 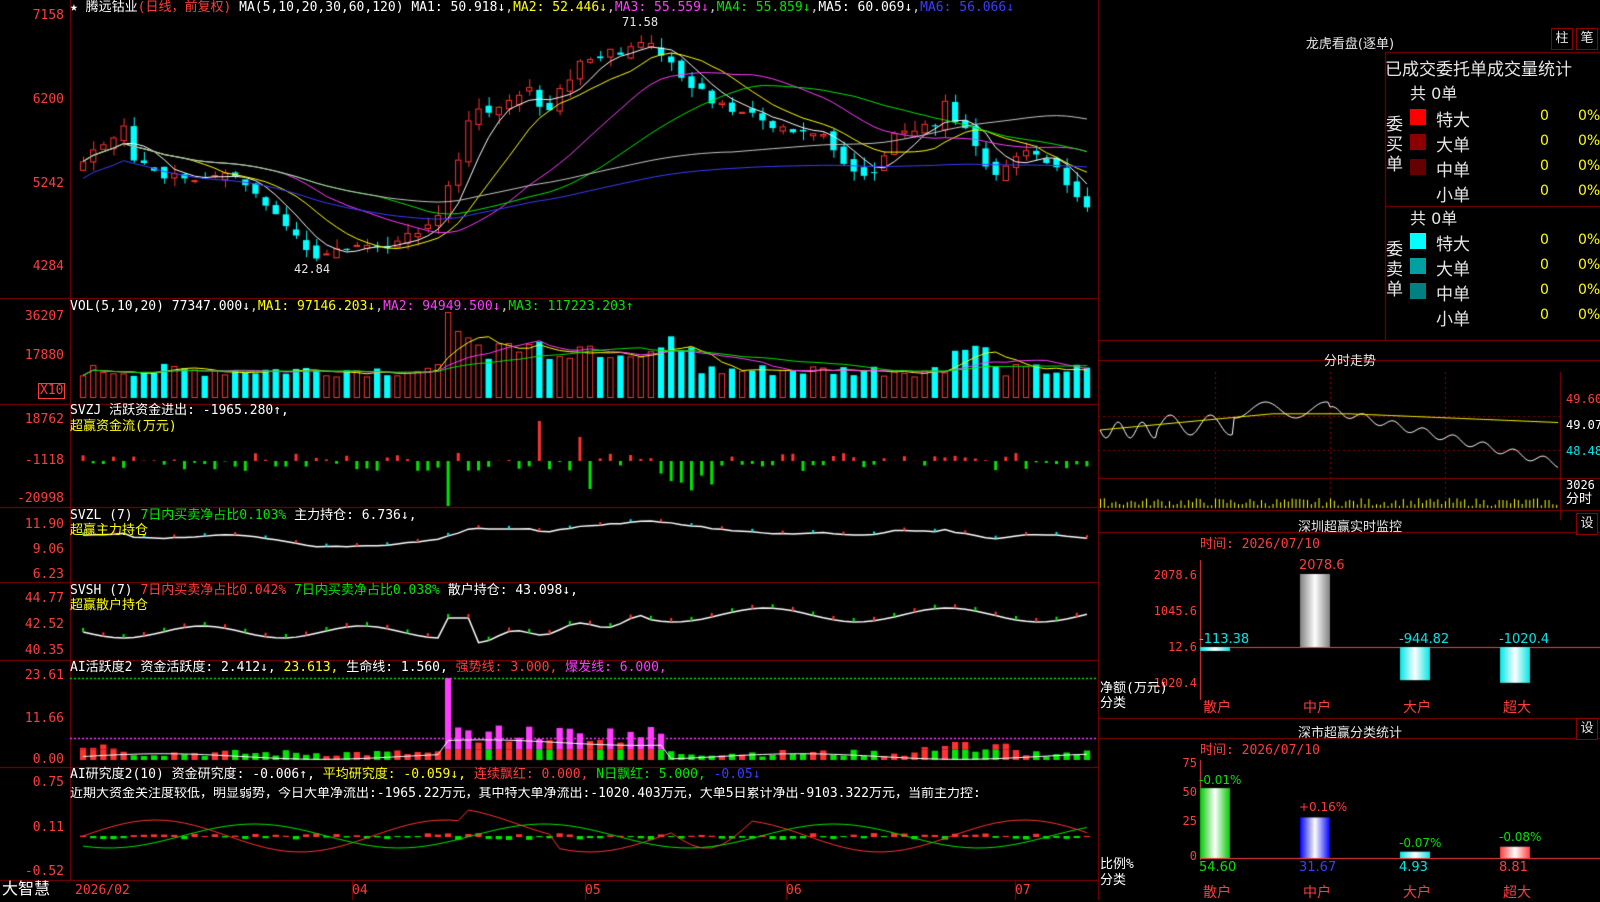 I want to click on sell-row-name-1: 大单, so click(x=1453, y=270).